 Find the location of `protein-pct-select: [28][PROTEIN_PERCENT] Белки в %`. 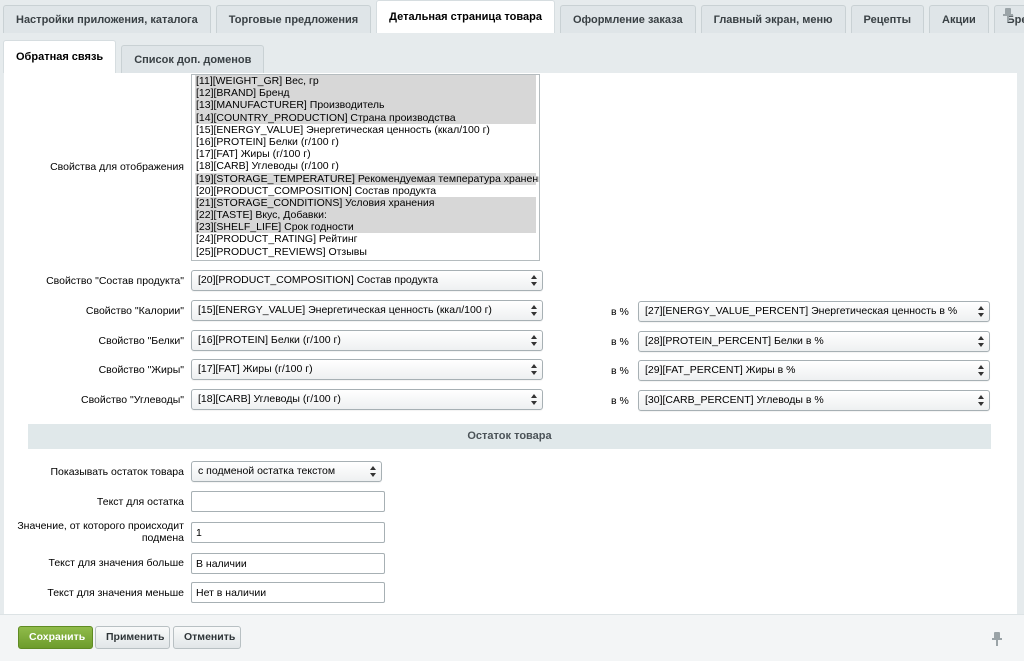

protein-pct-select: [28][PROTEIN_PERCENT] Белки в % is located at coordinates (814, 341).